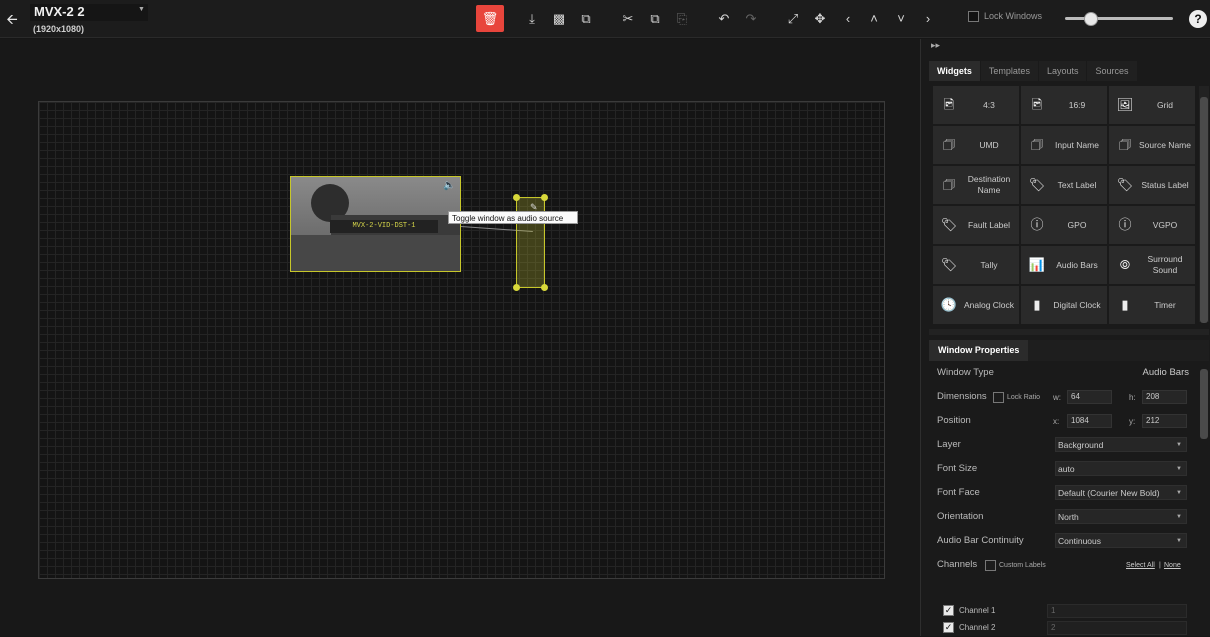 Image resolution: width=1210 pixels, height=637 pixels. What do you see at coordinates (1140, 565) in the screenshot?
I see `select-all-link: Select All` at bounding box center [1140, 565].